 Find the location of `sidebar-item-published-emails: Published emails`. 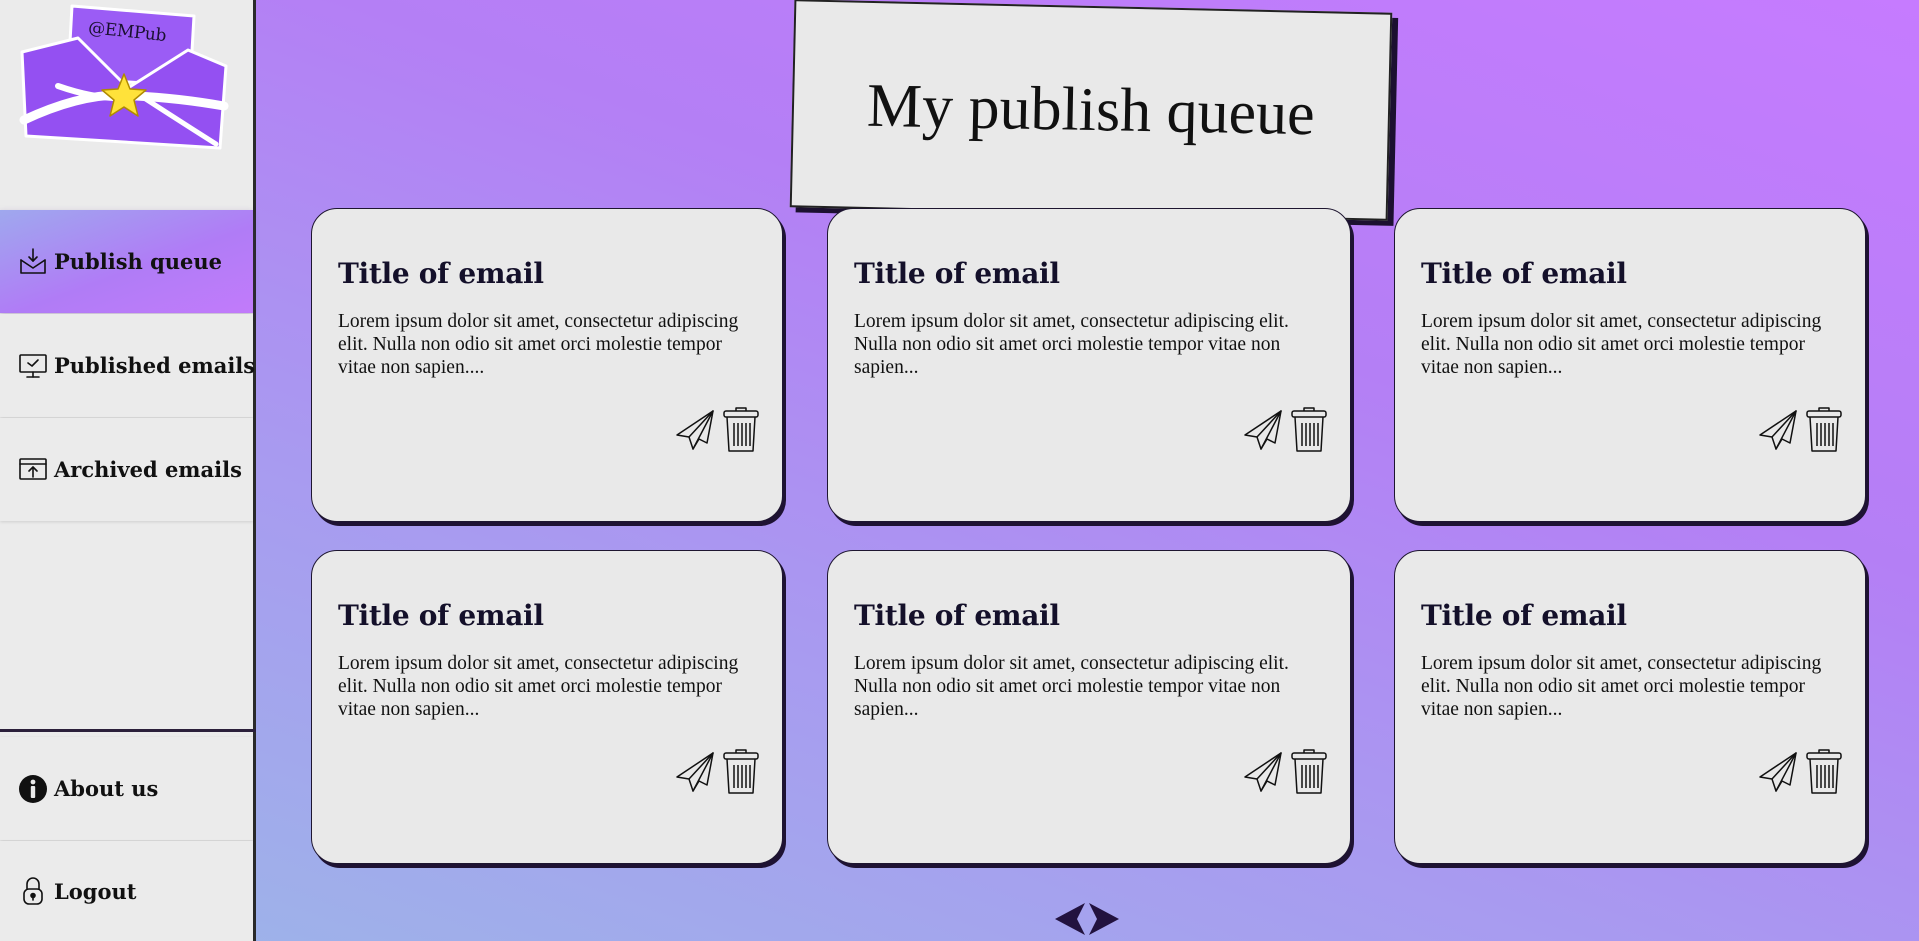

sidebar-item-published-emails: Published emails is located at coordinates (128, 365).